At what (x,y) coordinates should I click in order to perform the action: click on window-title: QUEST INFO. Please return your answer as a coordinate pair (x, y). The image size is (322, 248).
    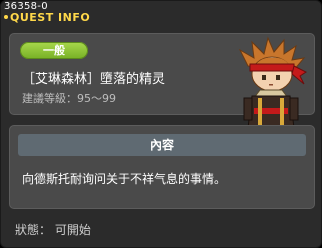
    Looking at the image, I should click on (50, 17).